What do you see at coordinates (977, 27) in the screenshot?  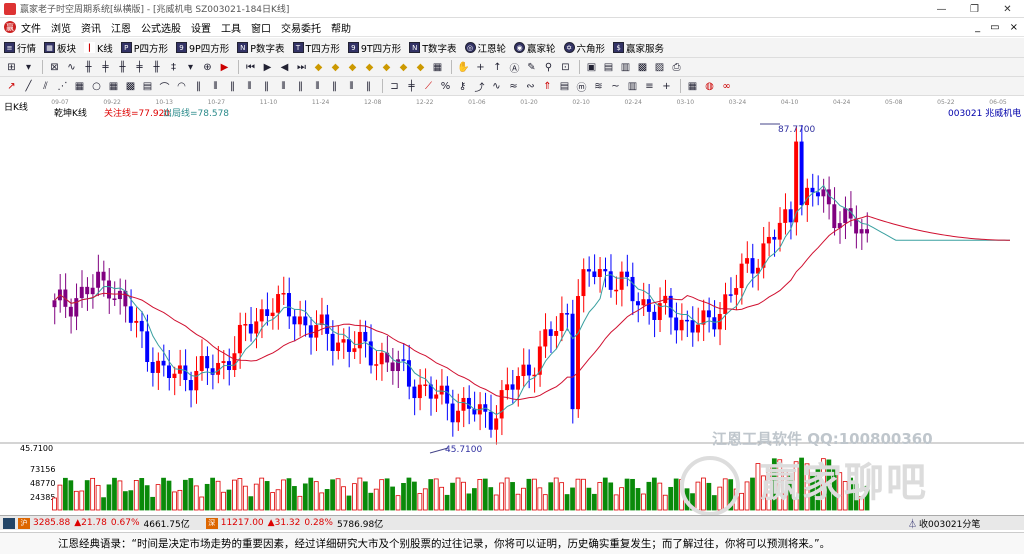 I see `mdi-minimize-button: _` at bounding box center [977, 27].